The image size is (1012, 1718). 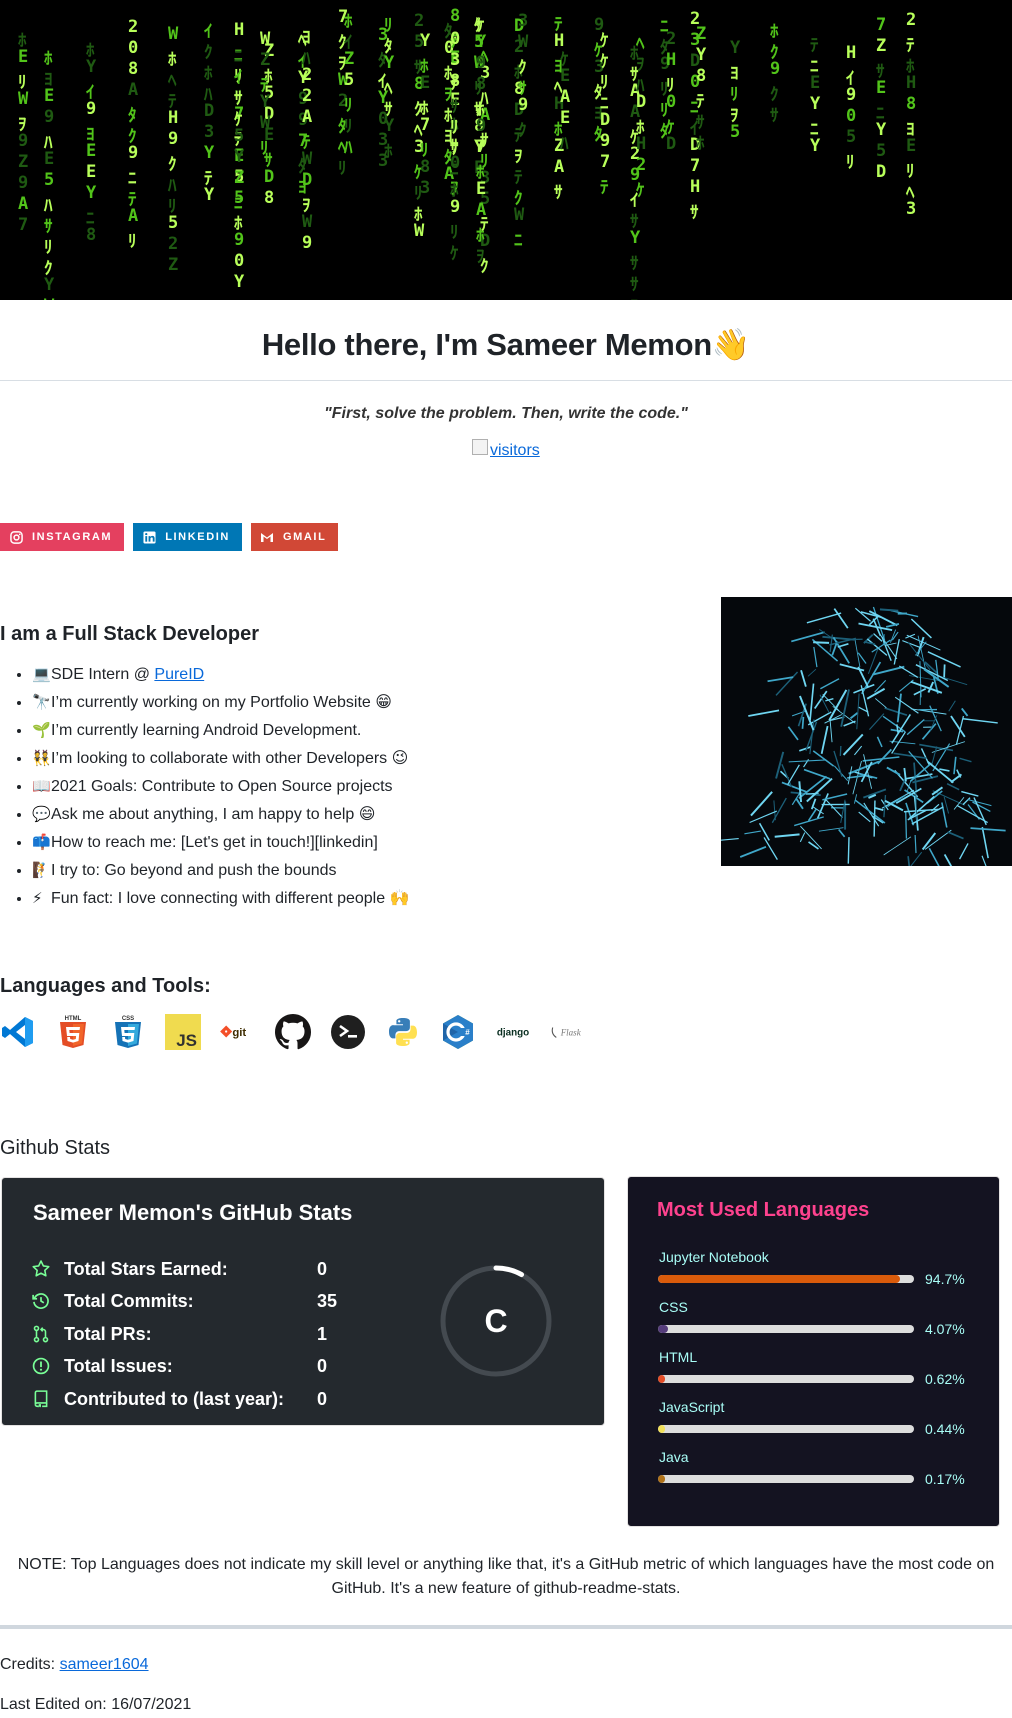 What do you see at coordinates (506, 449) in the screenshot?
I see `visitors-badge-link: visitors` at bounding box center [506, 449].